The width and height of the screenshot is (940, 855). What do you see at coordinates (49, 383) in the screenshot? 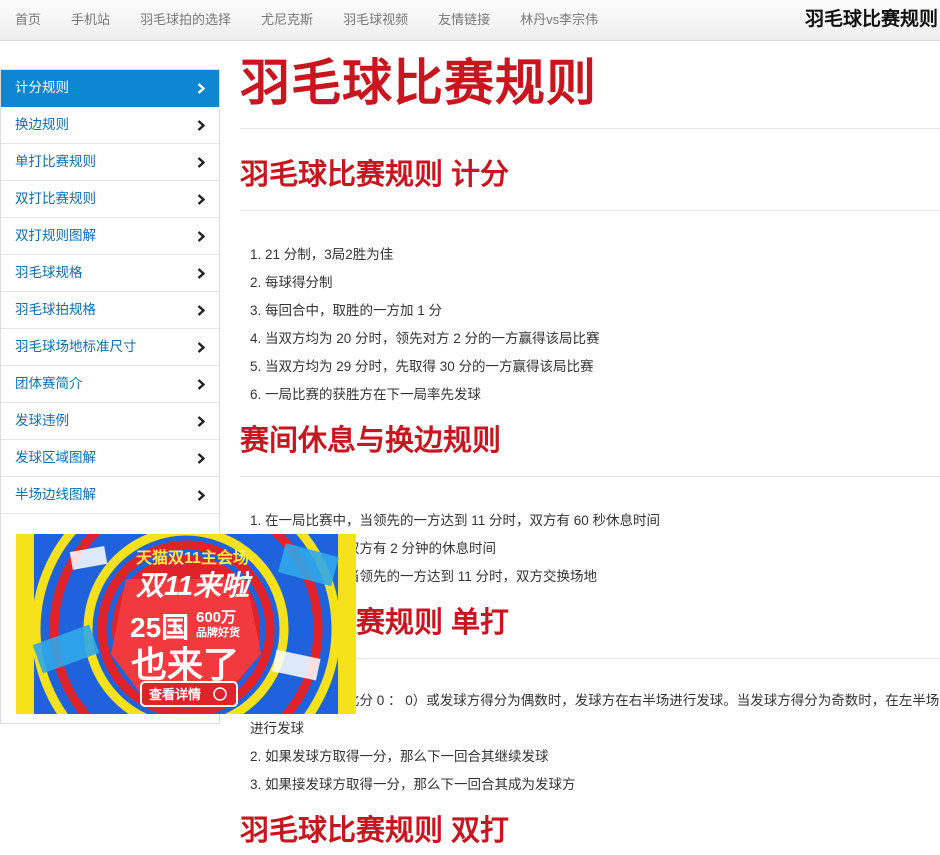
I see `sidebar-item-label: 团体赛简介` at bounding box center [49, 383].